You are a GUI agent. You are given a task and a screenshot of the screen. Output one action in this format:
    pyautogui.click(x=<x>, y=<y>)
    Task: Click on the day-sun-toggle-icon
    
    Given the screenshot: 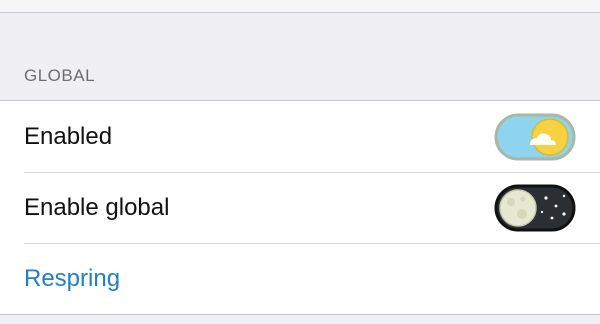 What is the action you would take?
    pyautogui.click(x=535, y=136)
    